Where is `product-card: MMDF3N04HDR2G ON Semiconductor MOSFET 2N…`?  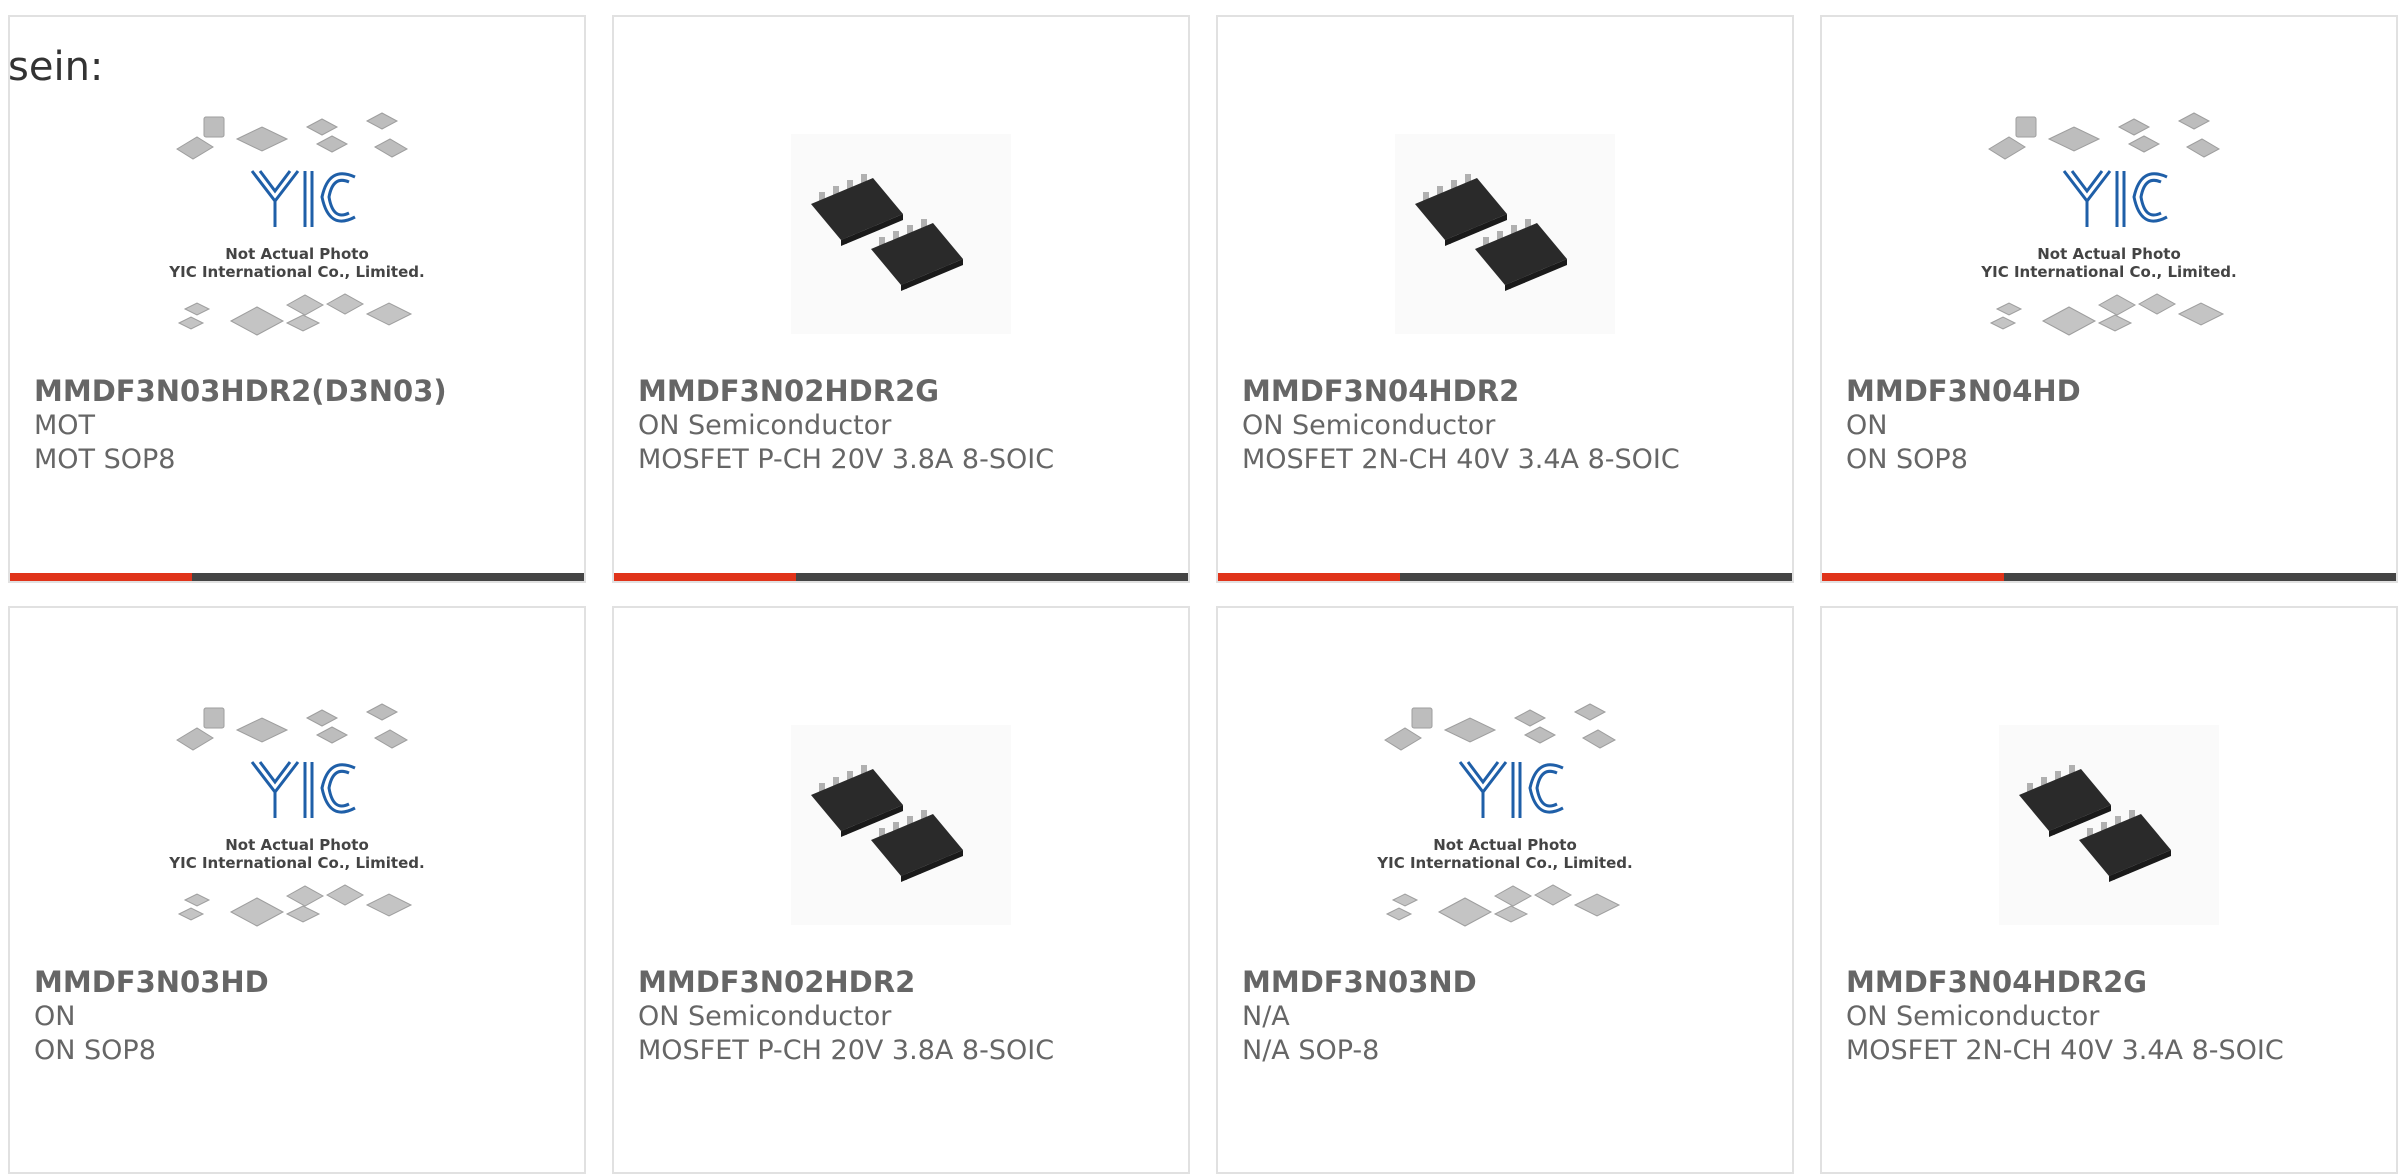
product-card: MMDF3N04HDR2G ON Semiconductor MOSFET 2N… is located at coordinates (2109, 890).